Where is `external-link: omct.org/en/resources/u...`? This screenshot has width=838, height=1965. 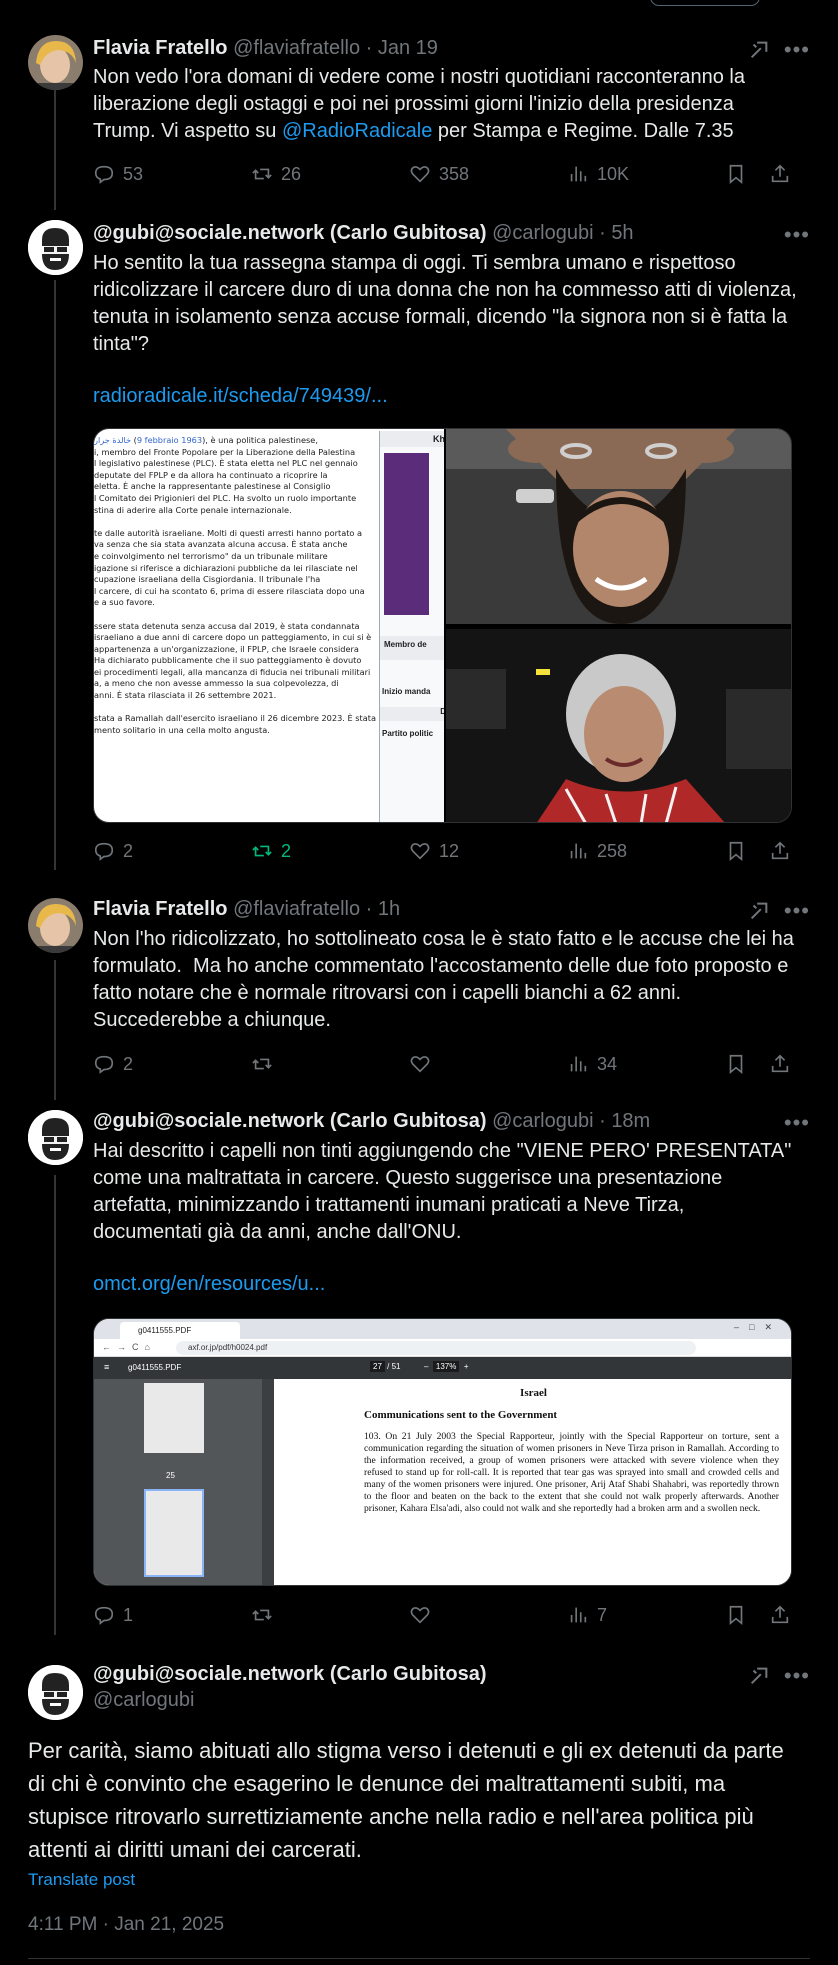
external-link: omct.org/en/resources/u... is located at coordinates (209, 1284).